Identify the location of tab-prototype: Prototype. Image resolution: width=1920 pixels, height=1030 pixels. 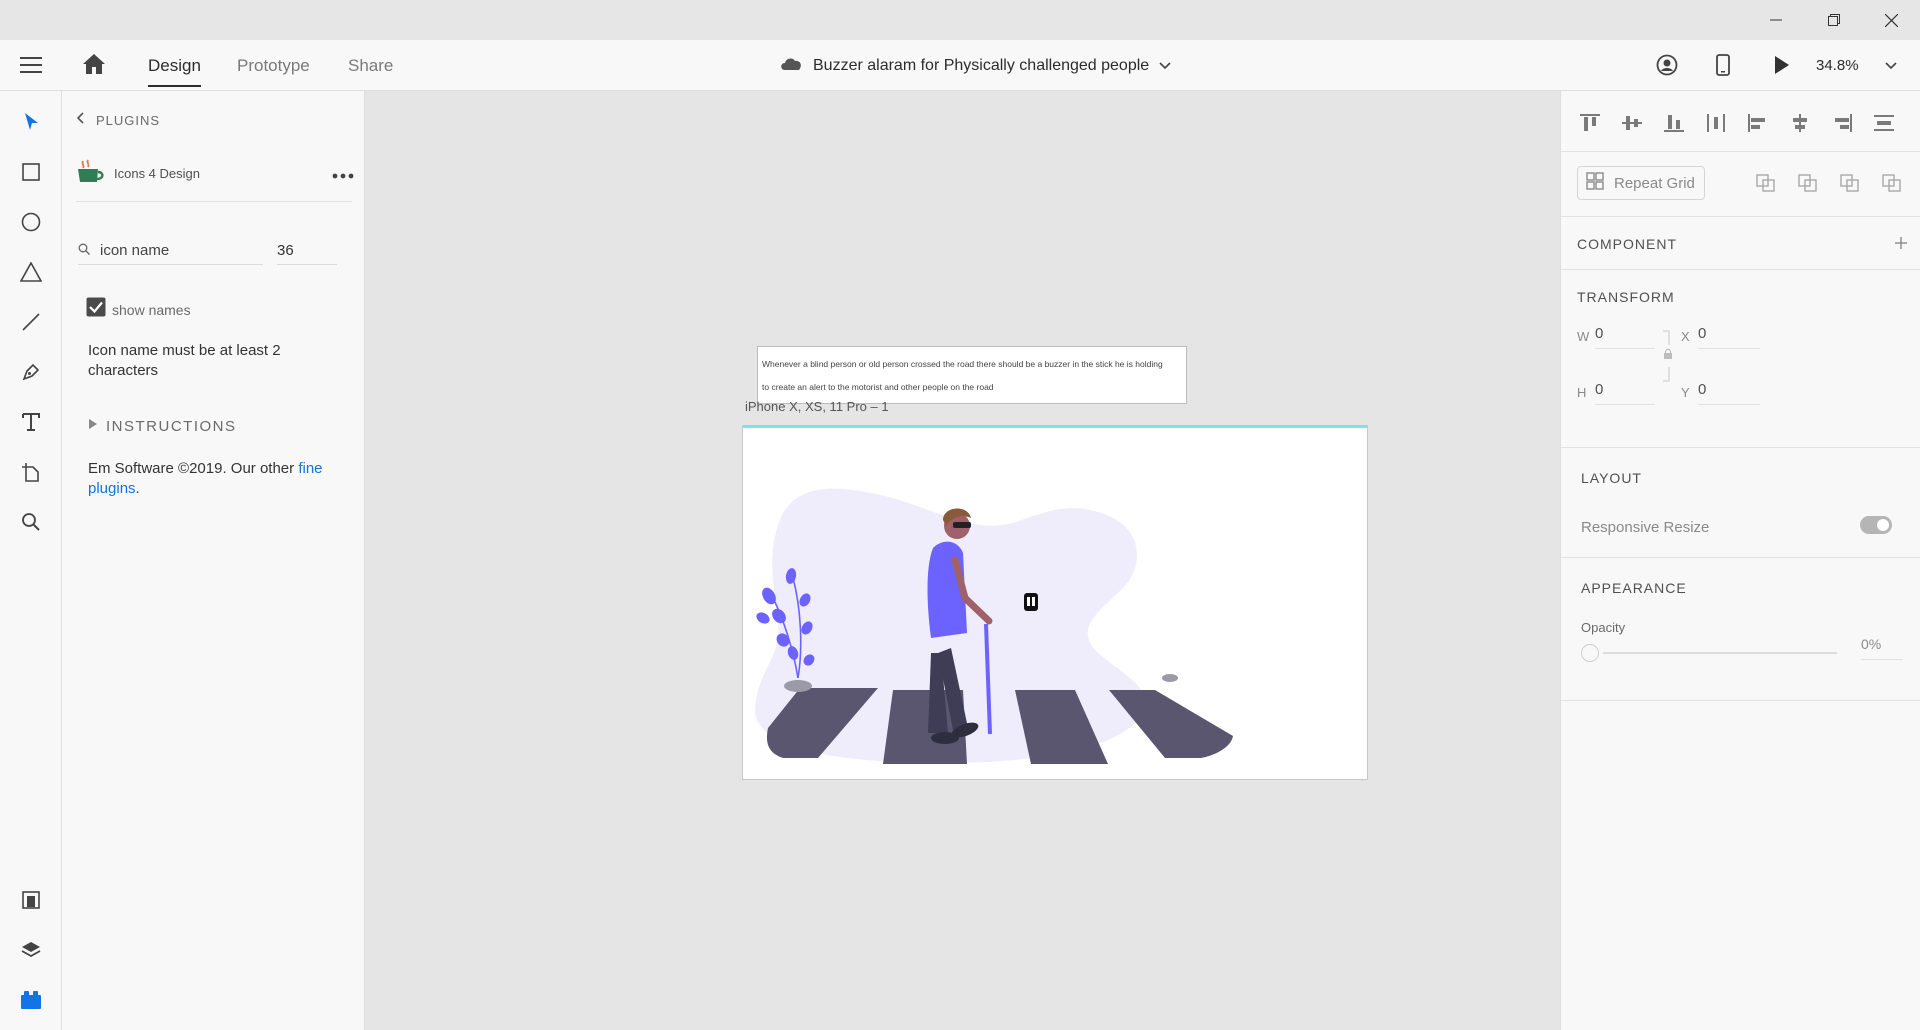
(273, 65).